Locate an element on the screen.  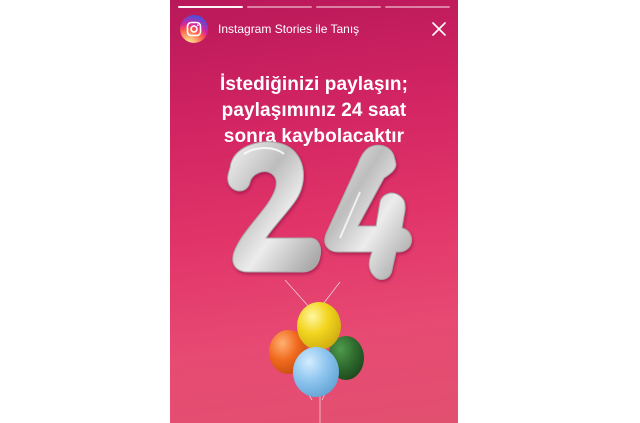
caption-line: İstediğinizi paylaşın; is located at coordinates (314, 84).